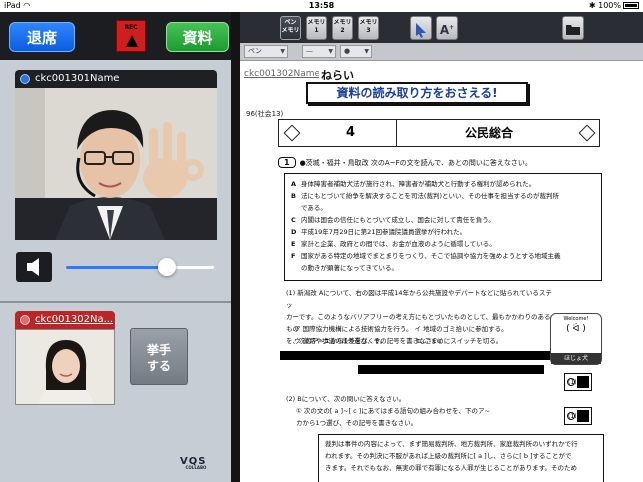 This screenshot has height=482, width=643. Describe the element at coordinates (576, 339) in the screenshot. I see `assistance-dog-sticker: Welcome! ( ᐛ ) ほじょ犬` at that location.